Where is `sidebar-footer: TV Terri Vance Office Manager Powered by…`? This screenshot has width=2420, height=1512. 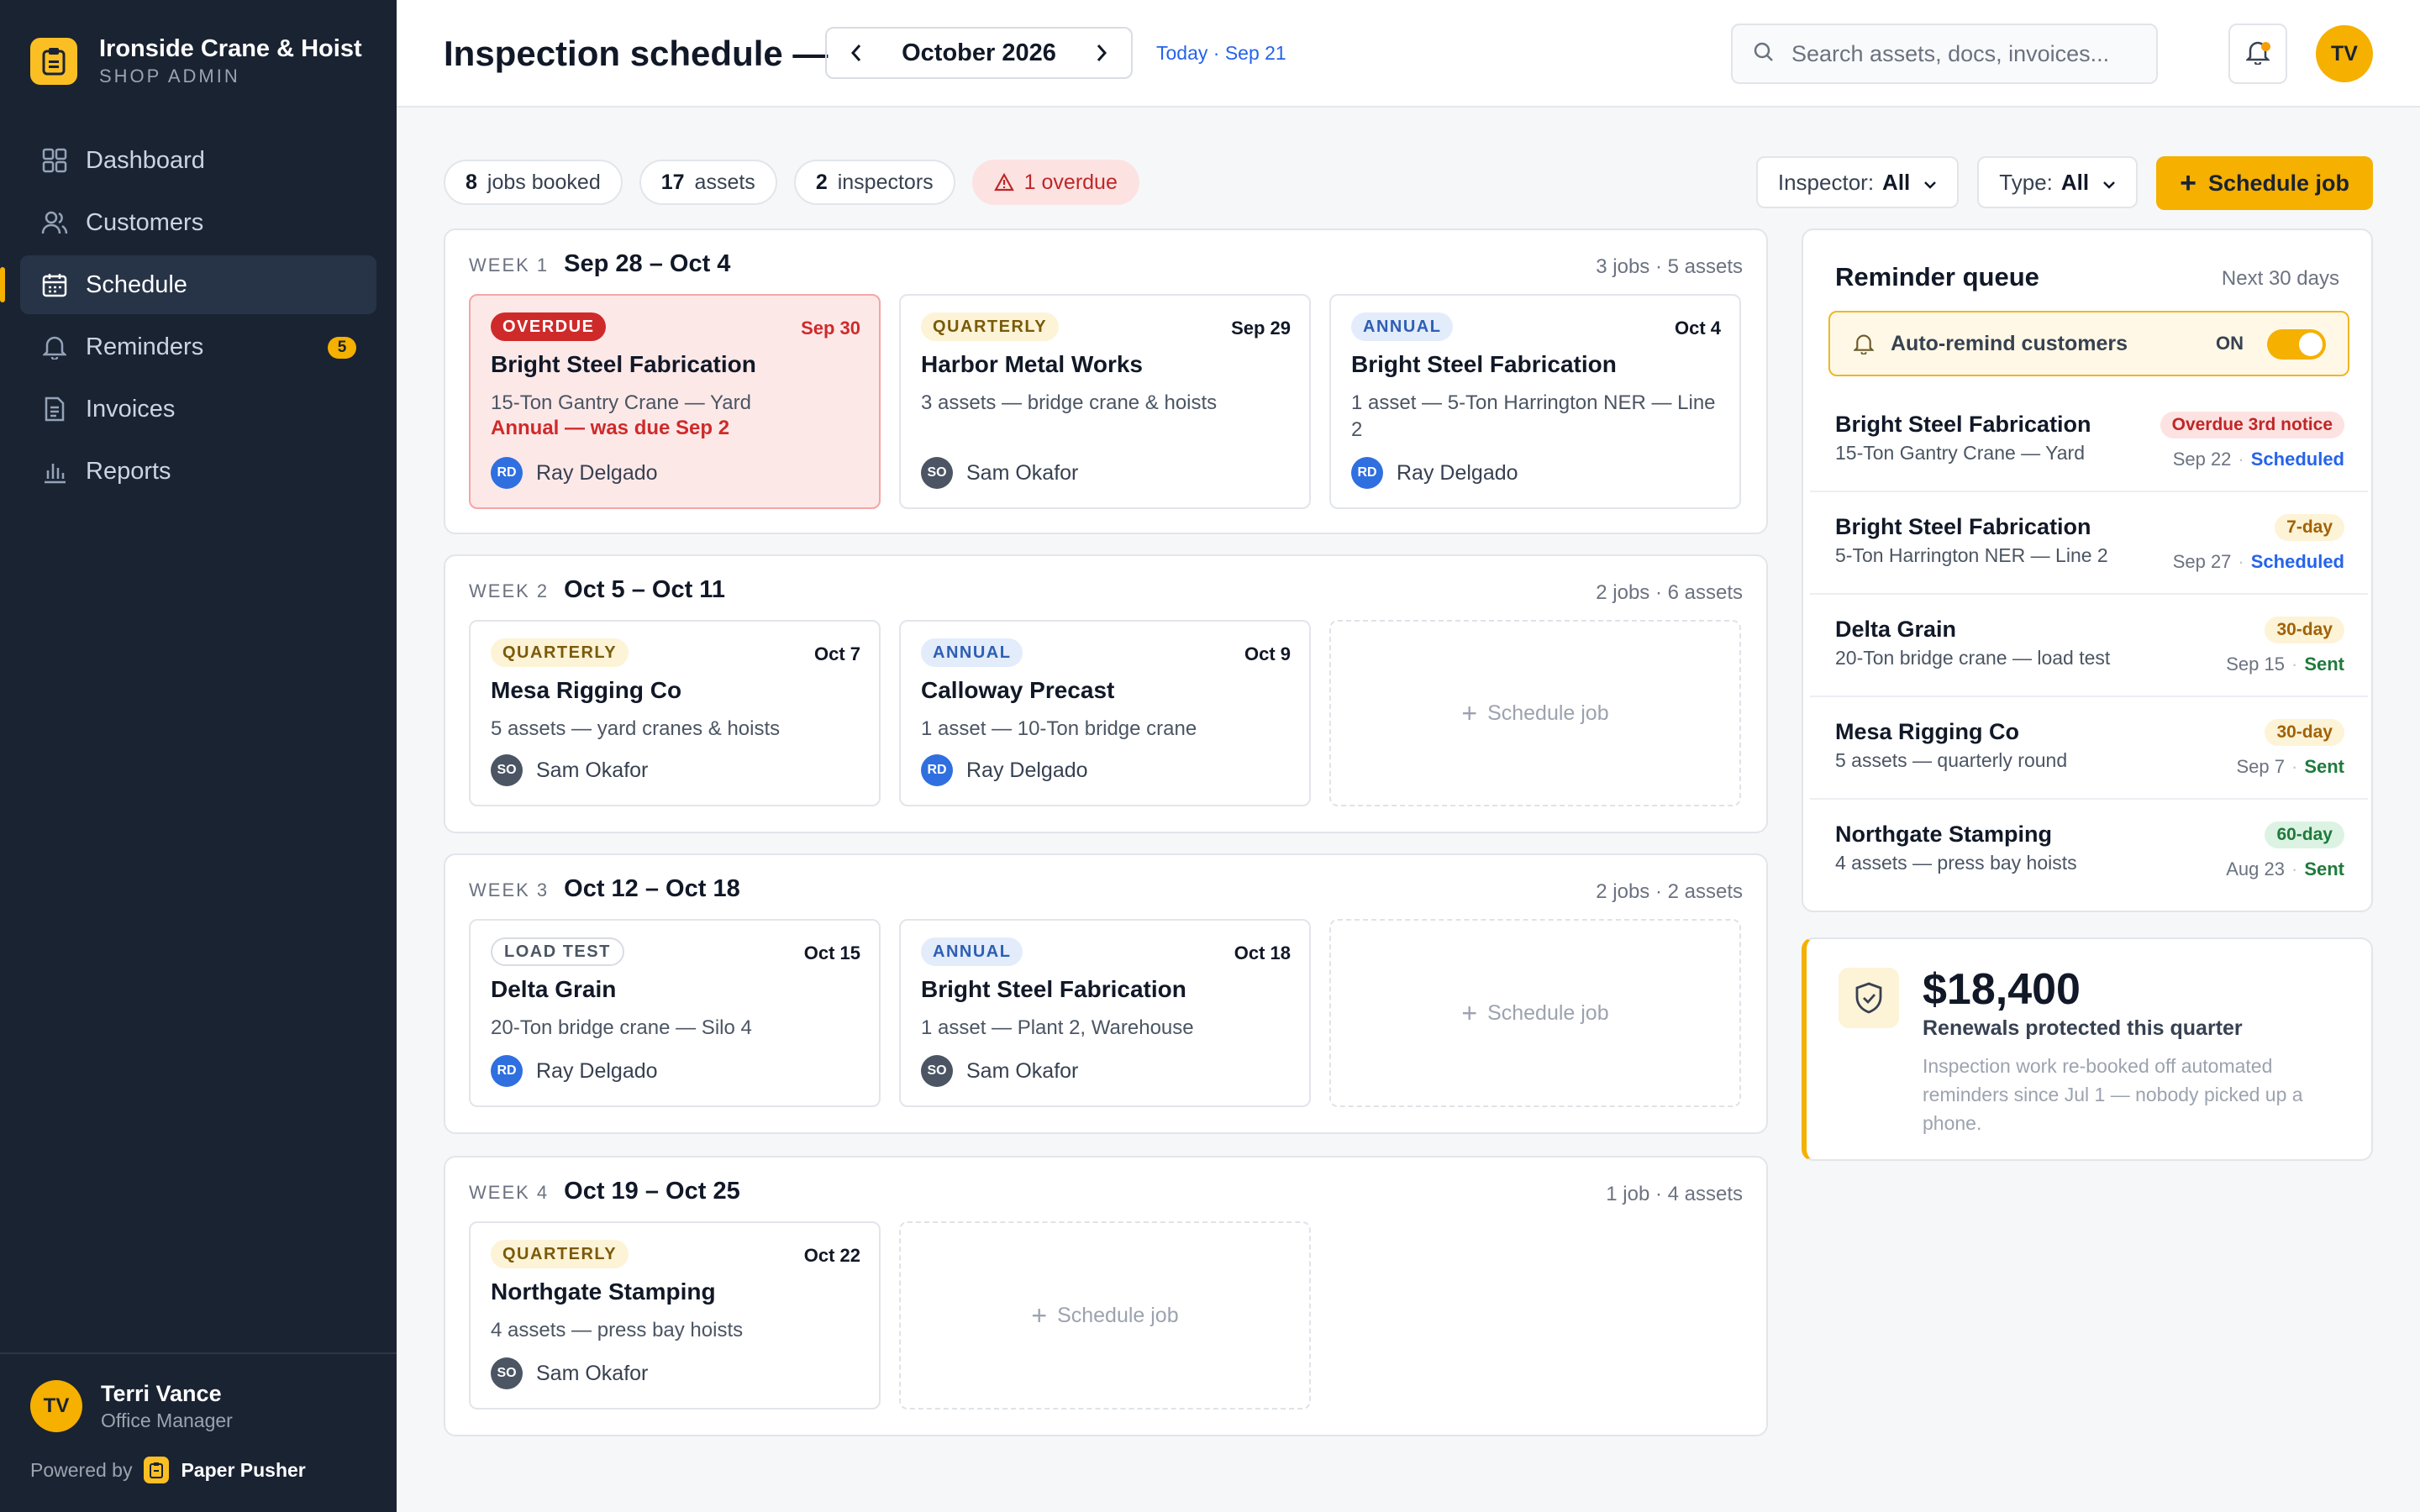
sidebar-footer: TV Terri Vance Office Manager Powered by… is located at coordinates (199, 1417).